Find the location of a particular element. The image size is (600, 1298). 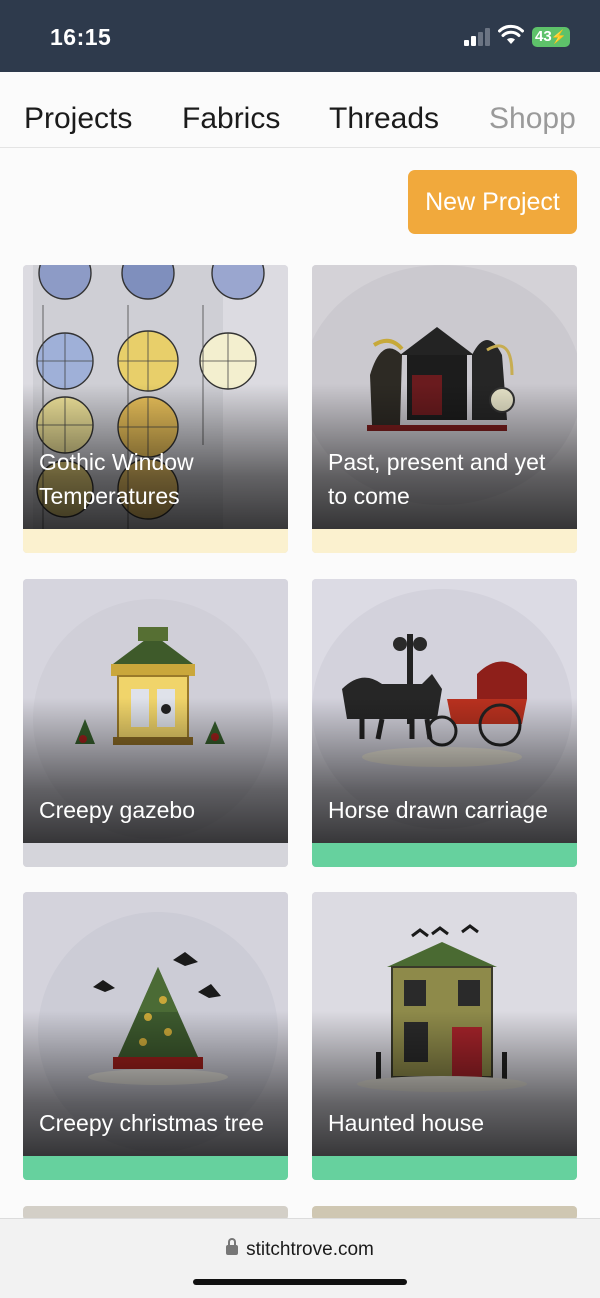

browser-bottom-bar: stitchtrove.com is located at coordinates (300, 1258).